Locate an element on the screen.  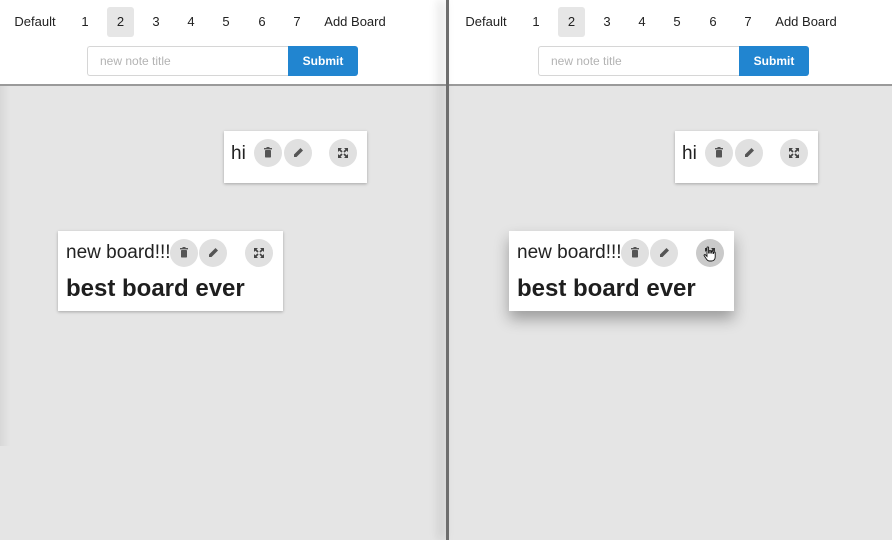
edge-shadow is located at coordinates (5, 266).